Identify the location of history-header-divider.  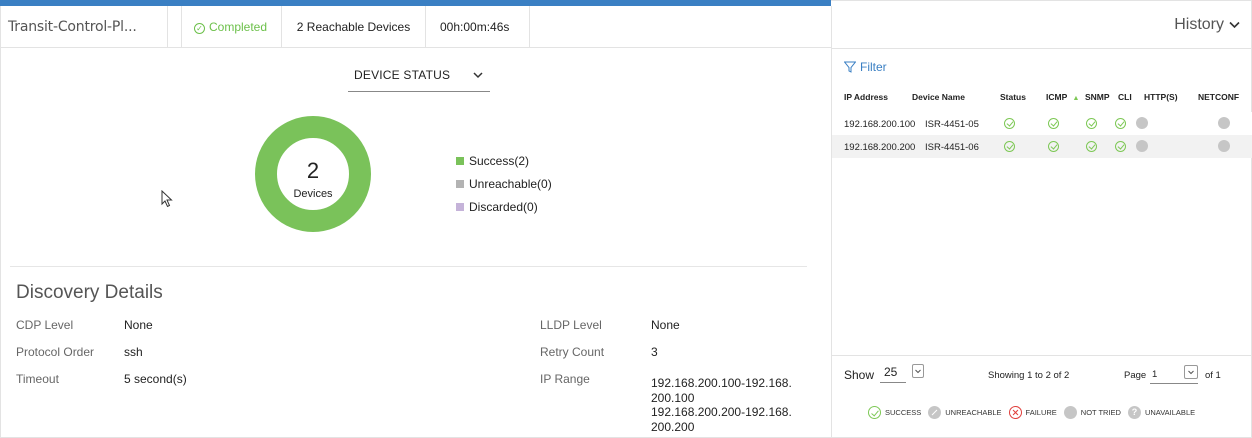
(1042, 48).